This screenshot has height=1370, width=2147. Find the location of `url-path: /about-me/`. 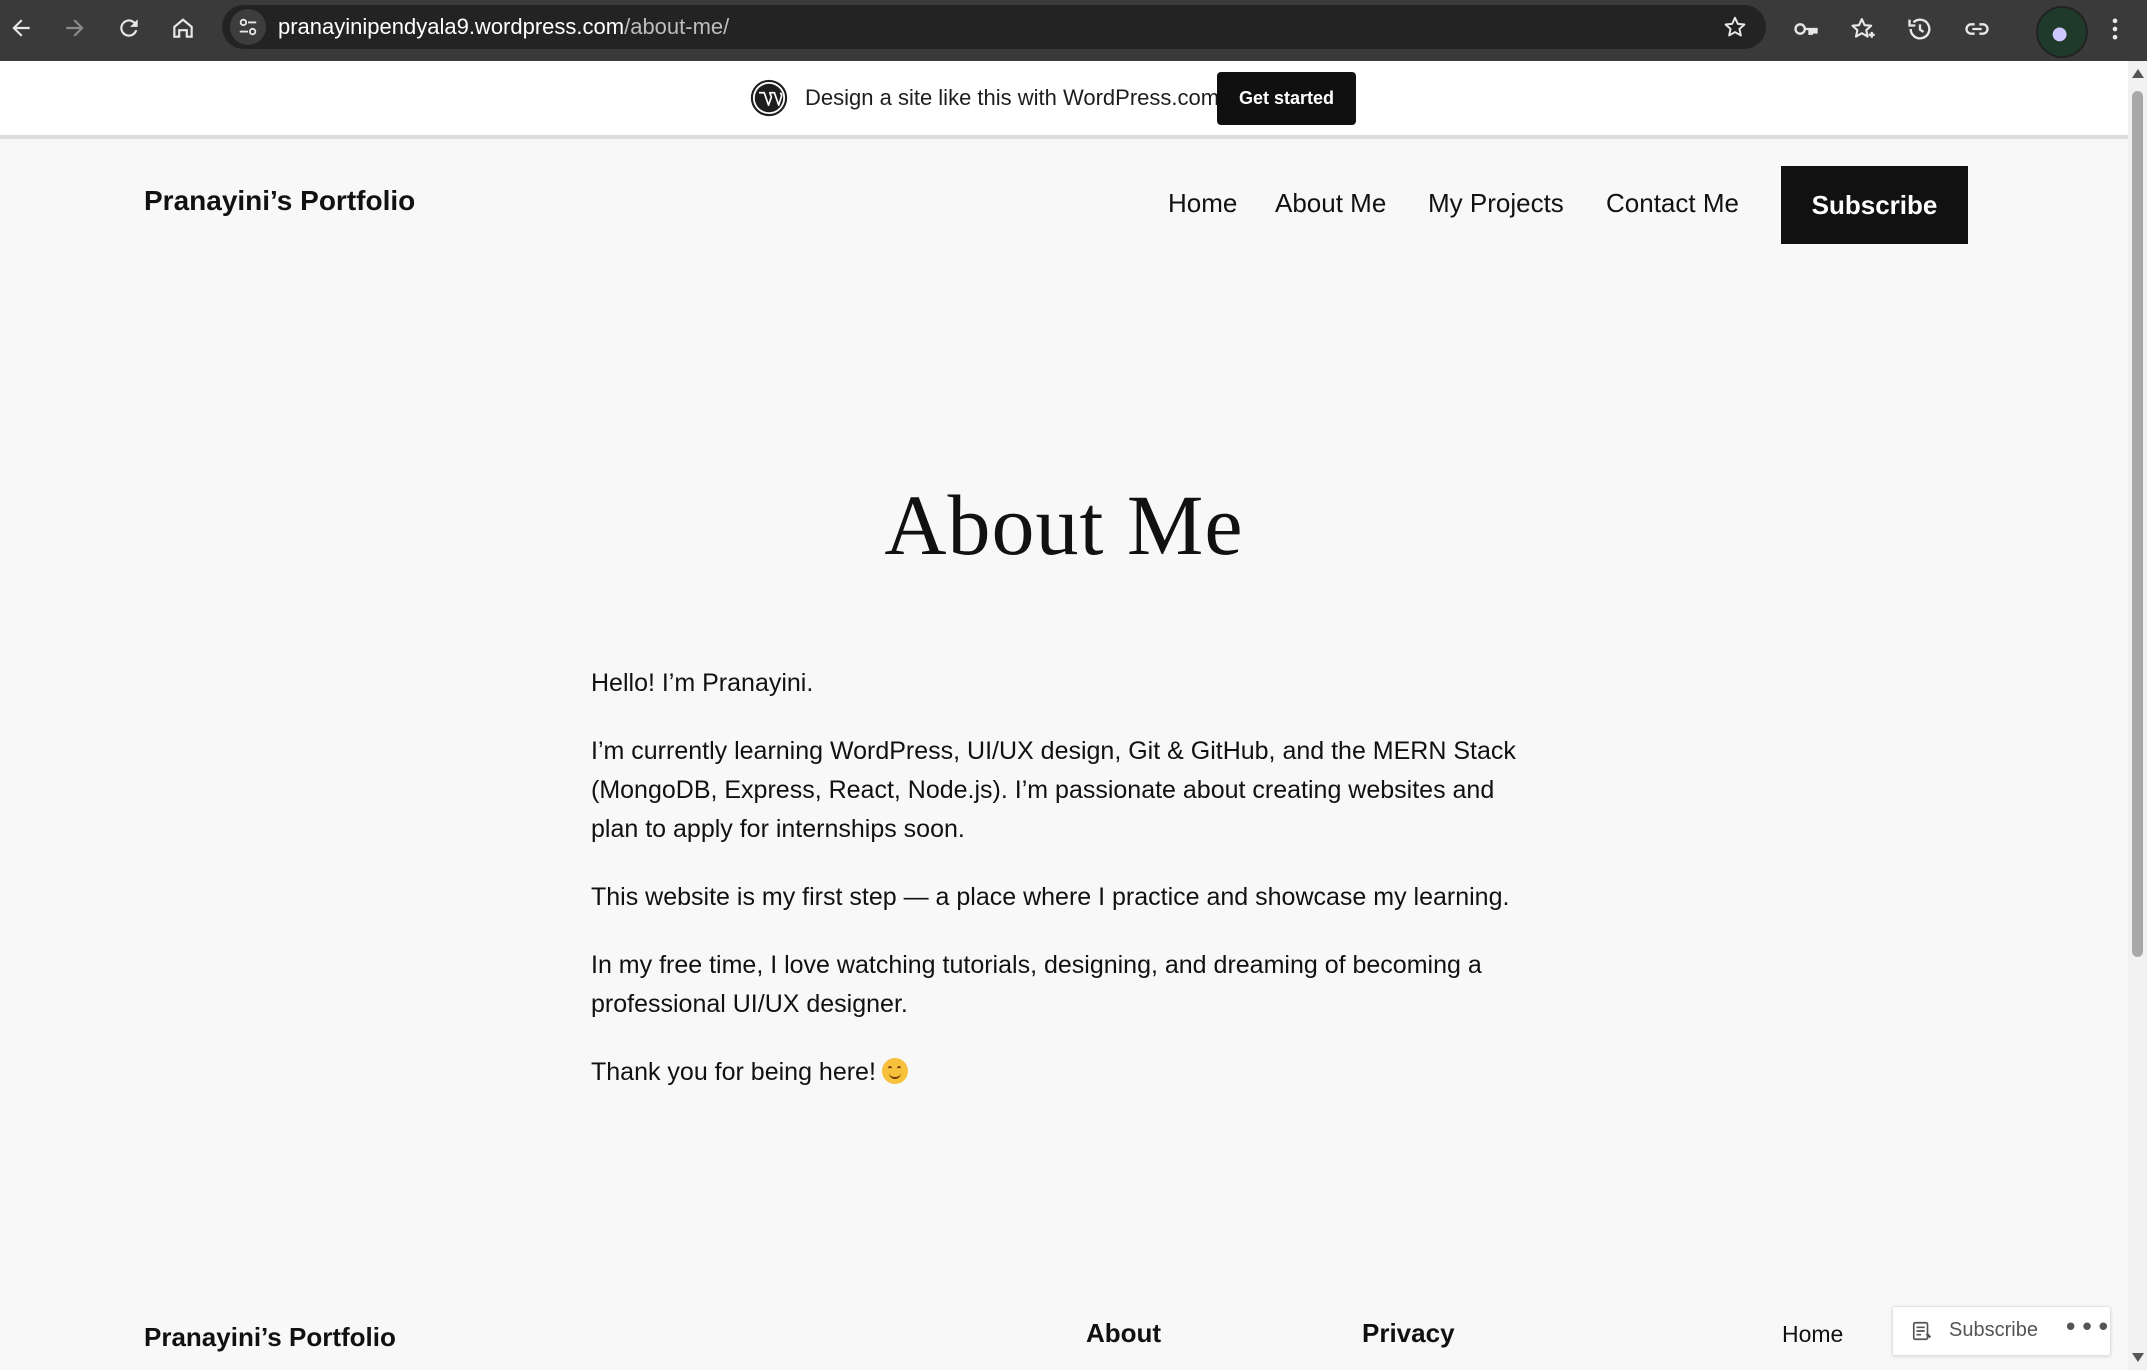

url-path: /about-me/ is located at coordinates (677, 26).